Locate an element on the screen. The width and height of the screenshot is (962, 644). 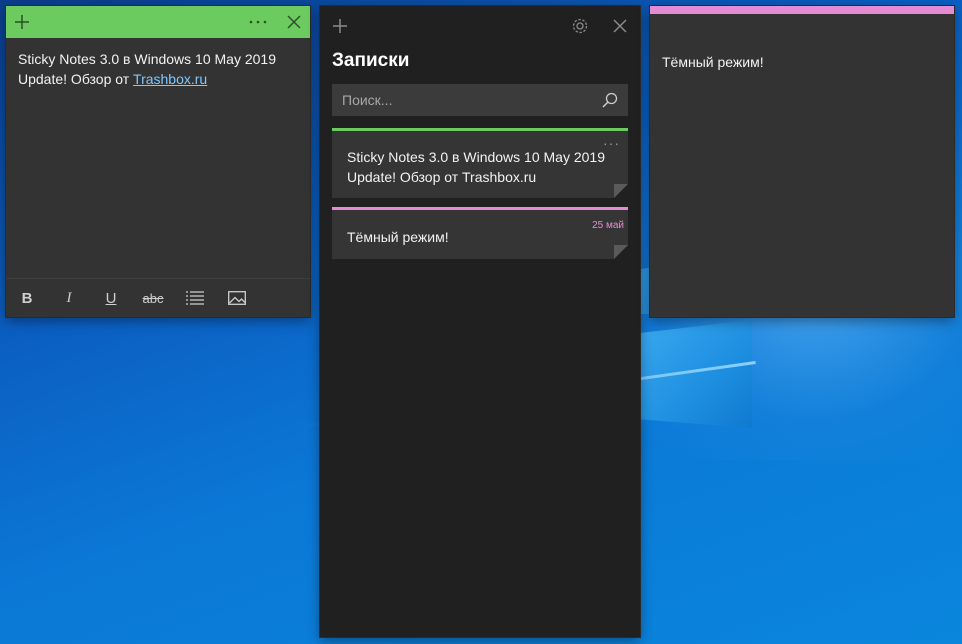
bullet-list-button is located at coordinates (195, 298).